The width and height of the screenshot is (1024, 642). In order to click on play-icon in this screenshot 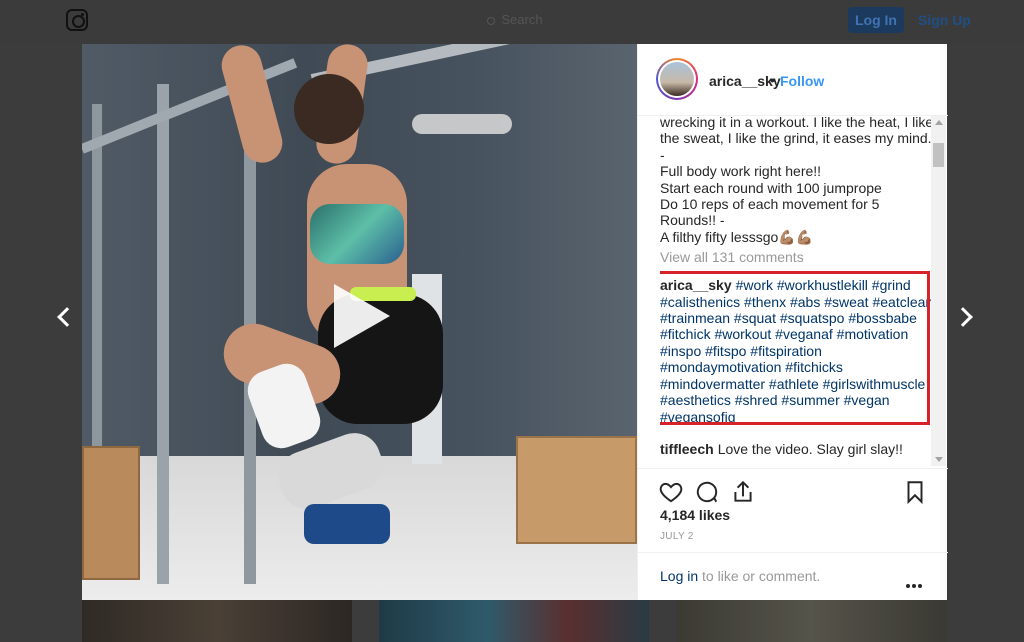, I will do `click(362, 316)`.